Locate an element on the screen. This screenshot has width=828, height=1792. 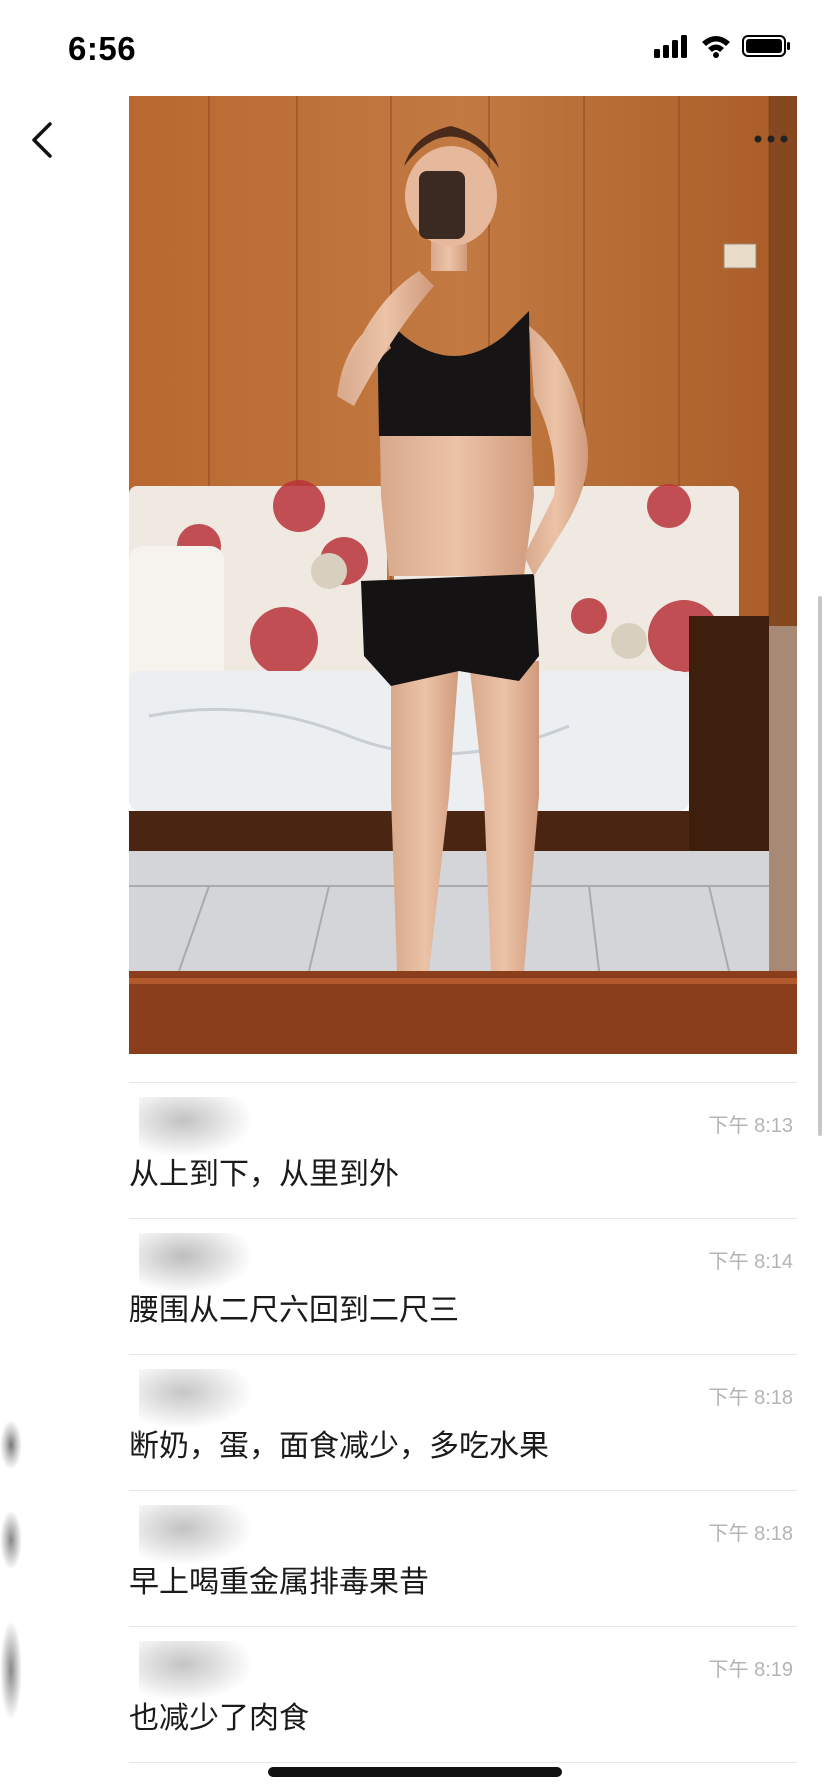
message-item: 下午 8:18 断奶，蛋，面食减少，多吃水果 is located at coordinates (463, 1422).